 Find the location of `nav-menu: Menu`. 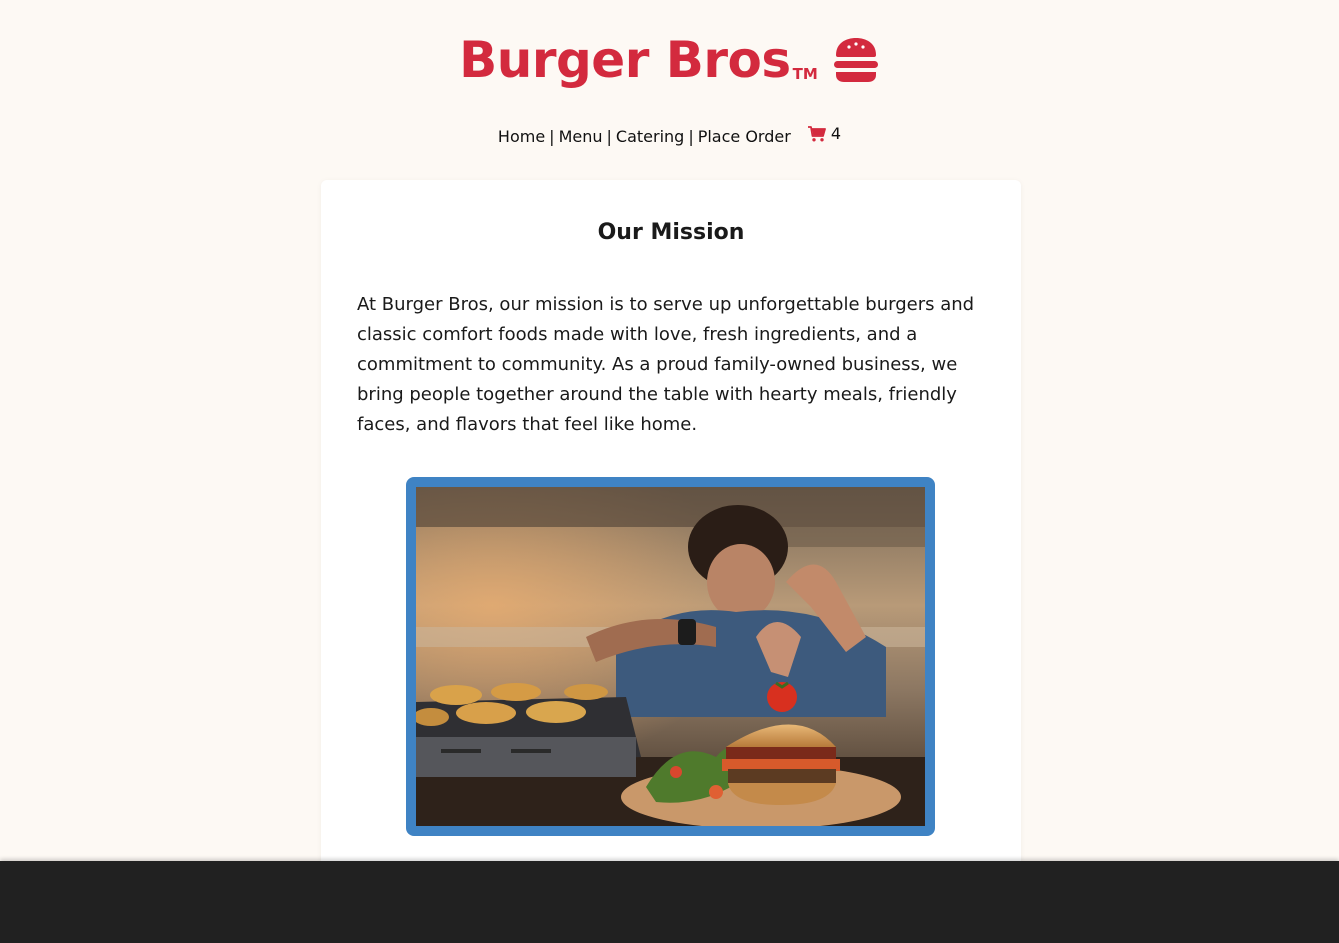

nav-menu: Menu is located at coordinates (581, 136).